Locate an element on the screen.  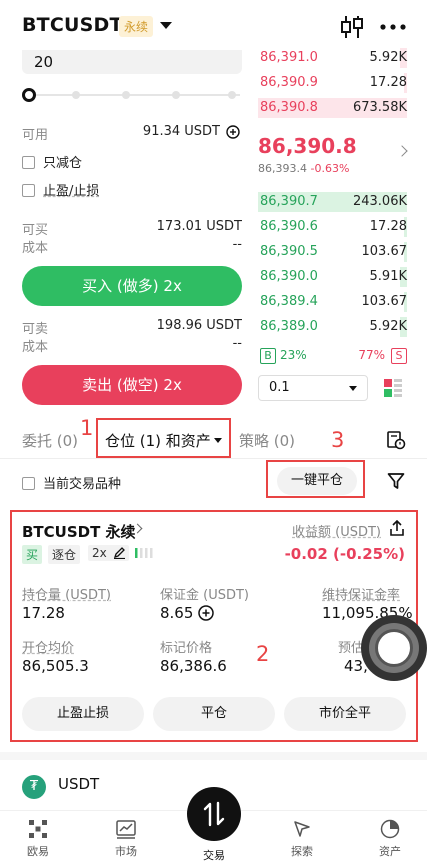
okx-logo-icon is located at coordinates (38, 829).